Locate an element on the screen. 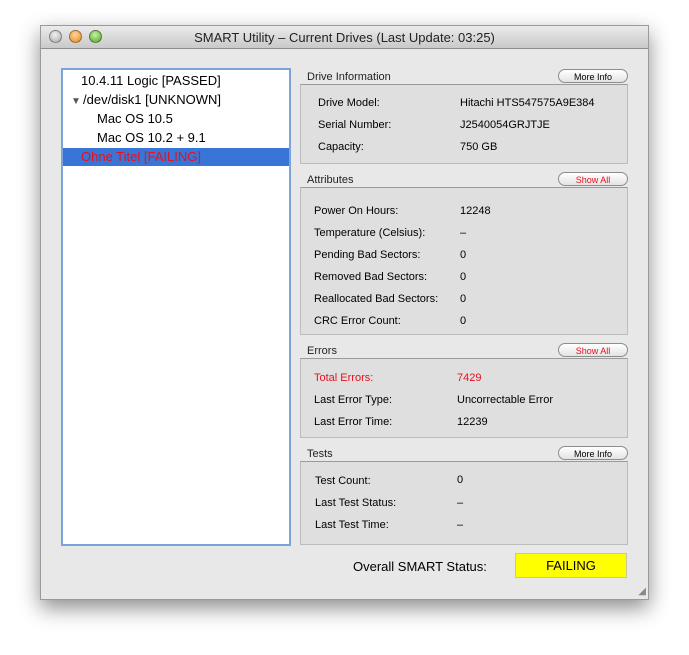 This screenshot has height=655, width=689. temperature-label: Temperature (Celsius): is located at coordinates (370, 233).